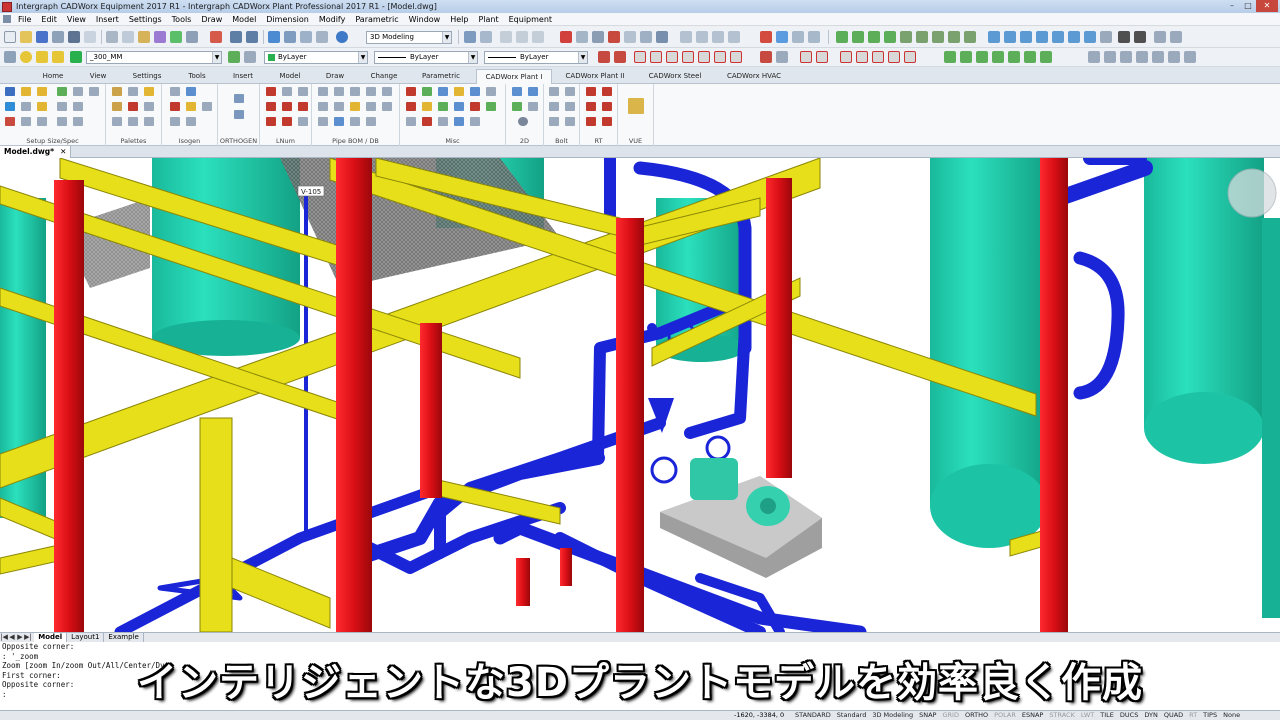  What do you see at coordinates (287, 121) in the screenshot?
I see `lnum-view-icon` at bounding box center [287, 121].